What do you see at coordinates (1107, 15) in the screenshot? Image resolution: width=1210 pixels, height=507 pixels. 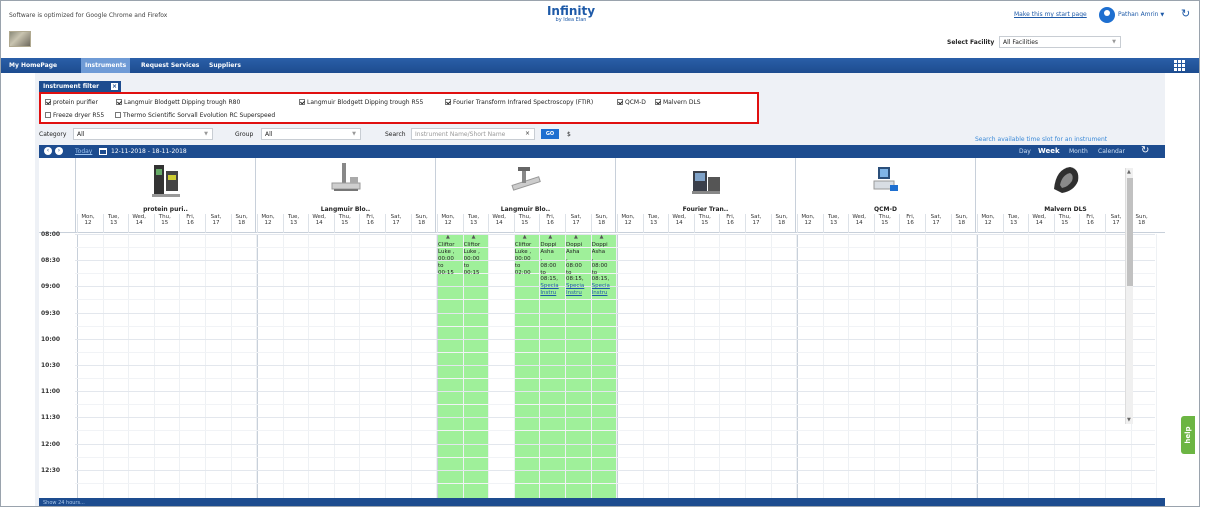 I see `user-avatar-icon` at bounding box center [1107, 15].